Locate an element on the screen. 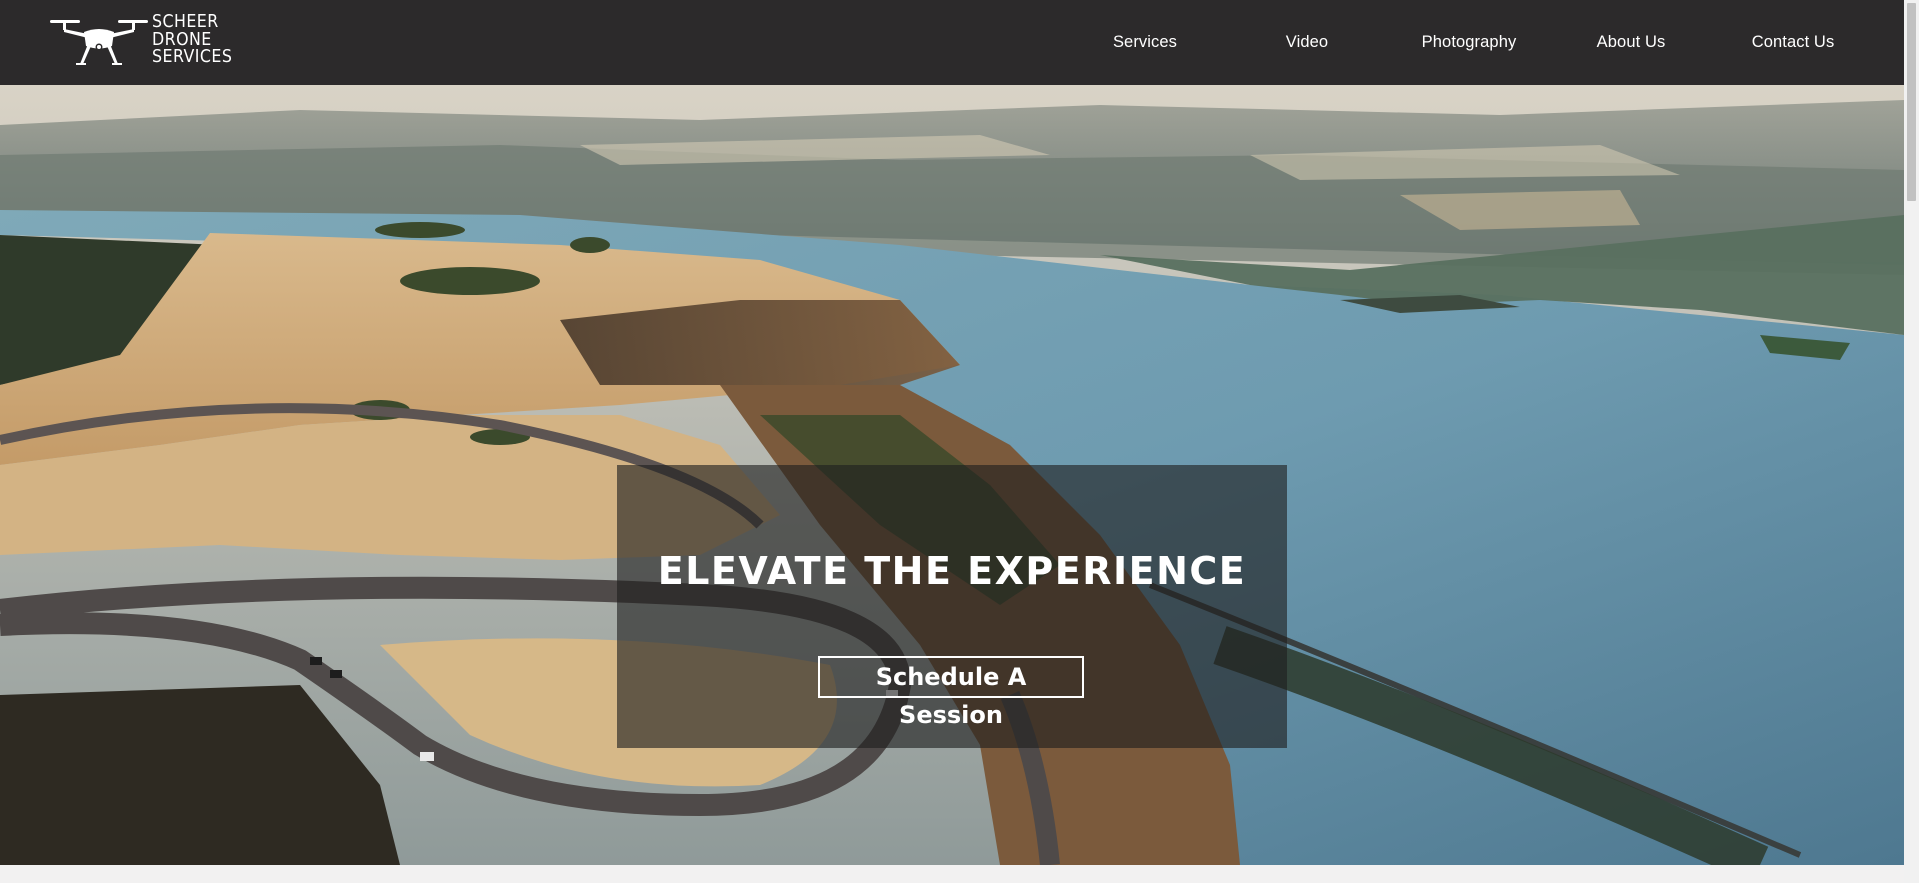 The width and height of the screenshot is (1919, 883). nav-item-photography: Photography is located at coordinates (1469, 42).